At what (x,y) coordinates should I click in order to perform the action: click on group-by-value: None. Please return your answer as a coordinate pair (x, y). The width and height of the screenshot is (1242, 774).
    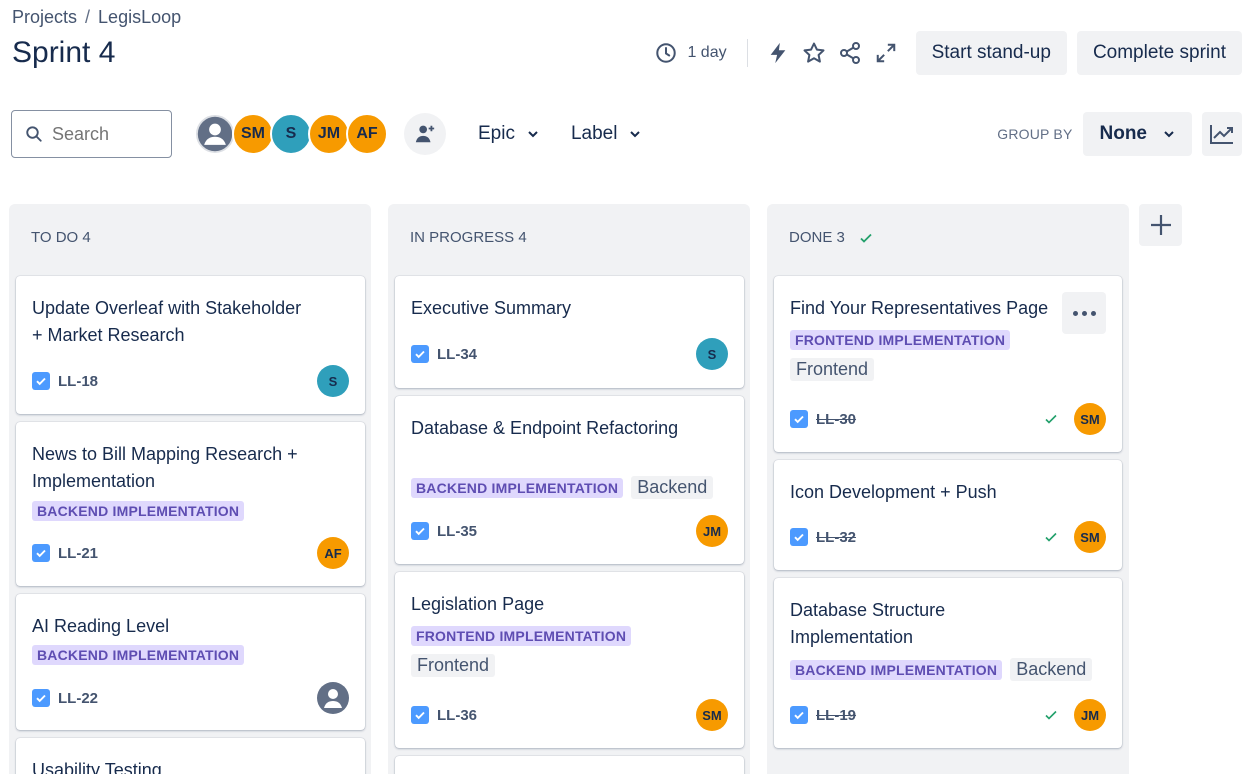
    Looking at the image, I should click on (1123, 133).